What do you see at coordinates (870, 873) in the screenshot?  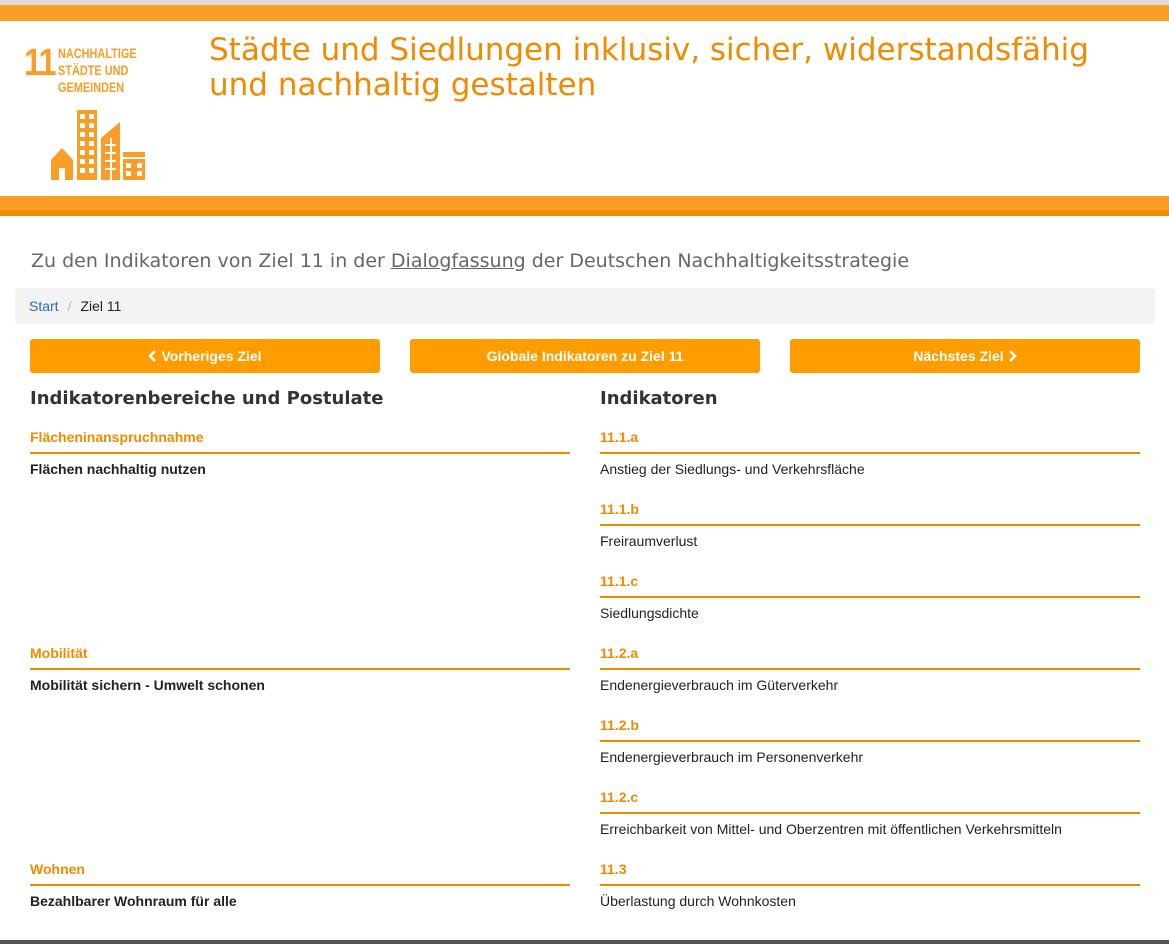 I see `indicator-code-11-3: 11.3` at bounding box center [870, 873].